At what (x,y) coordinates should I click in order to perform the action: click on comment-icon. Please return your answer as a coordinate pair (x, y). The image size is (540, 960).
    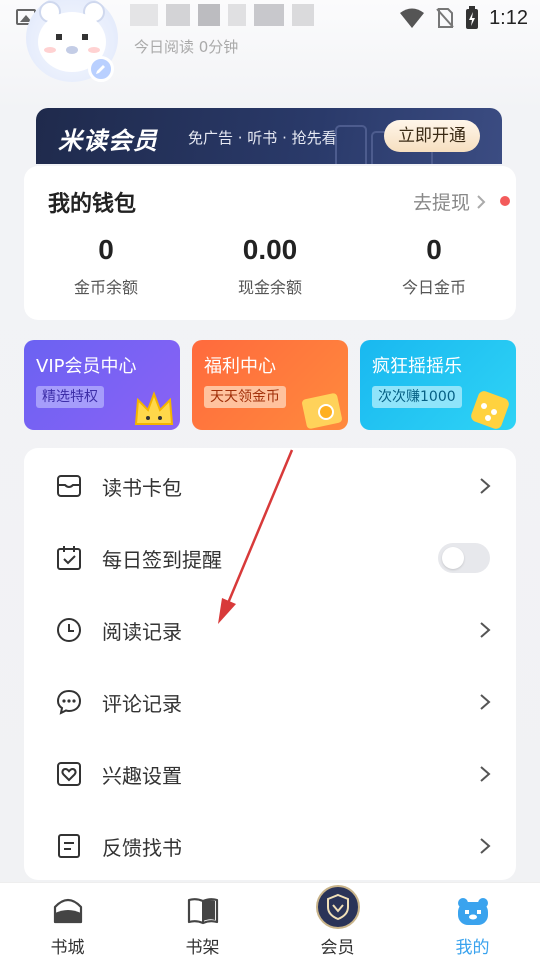
    Looking at the image, I should click on (69, 702).